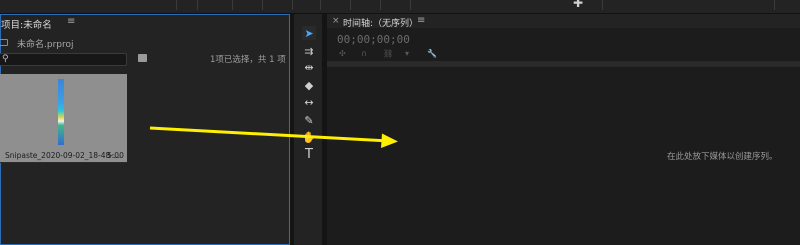 The width and height of the screenshot is (800, 245). I want to click on clip-duration: 5:00, so click(115, 155).